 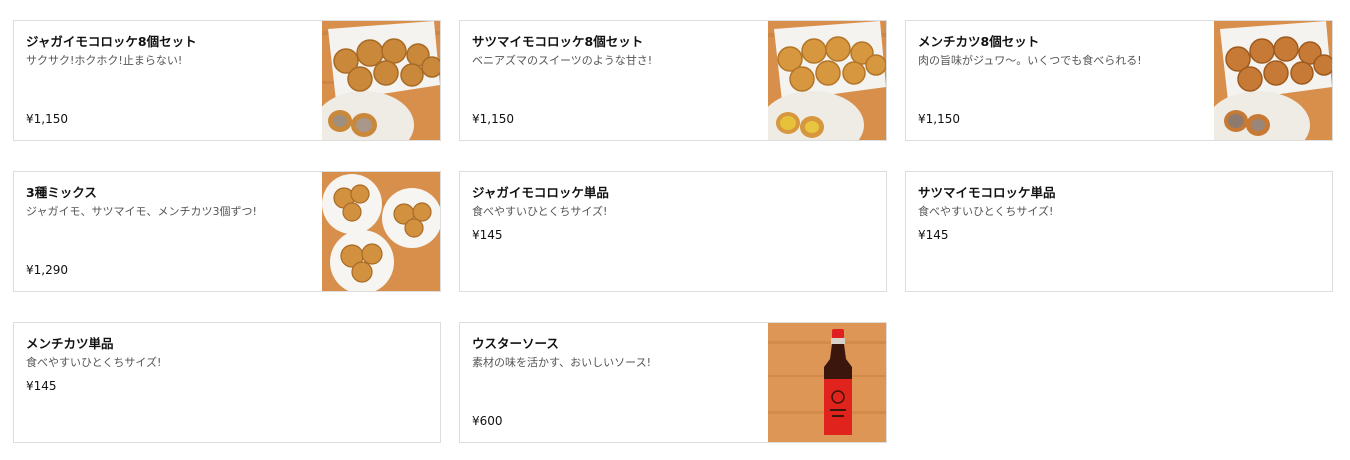 I want to click on menu-item-title: メンチカツ8個セット, so click(x=979, y=41).